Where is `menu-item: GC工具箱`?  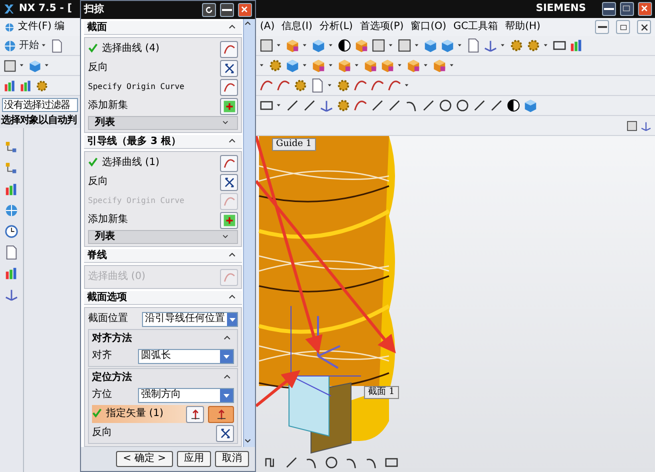
menu-item: GC工具箱 is located at coordinates (475, 27).